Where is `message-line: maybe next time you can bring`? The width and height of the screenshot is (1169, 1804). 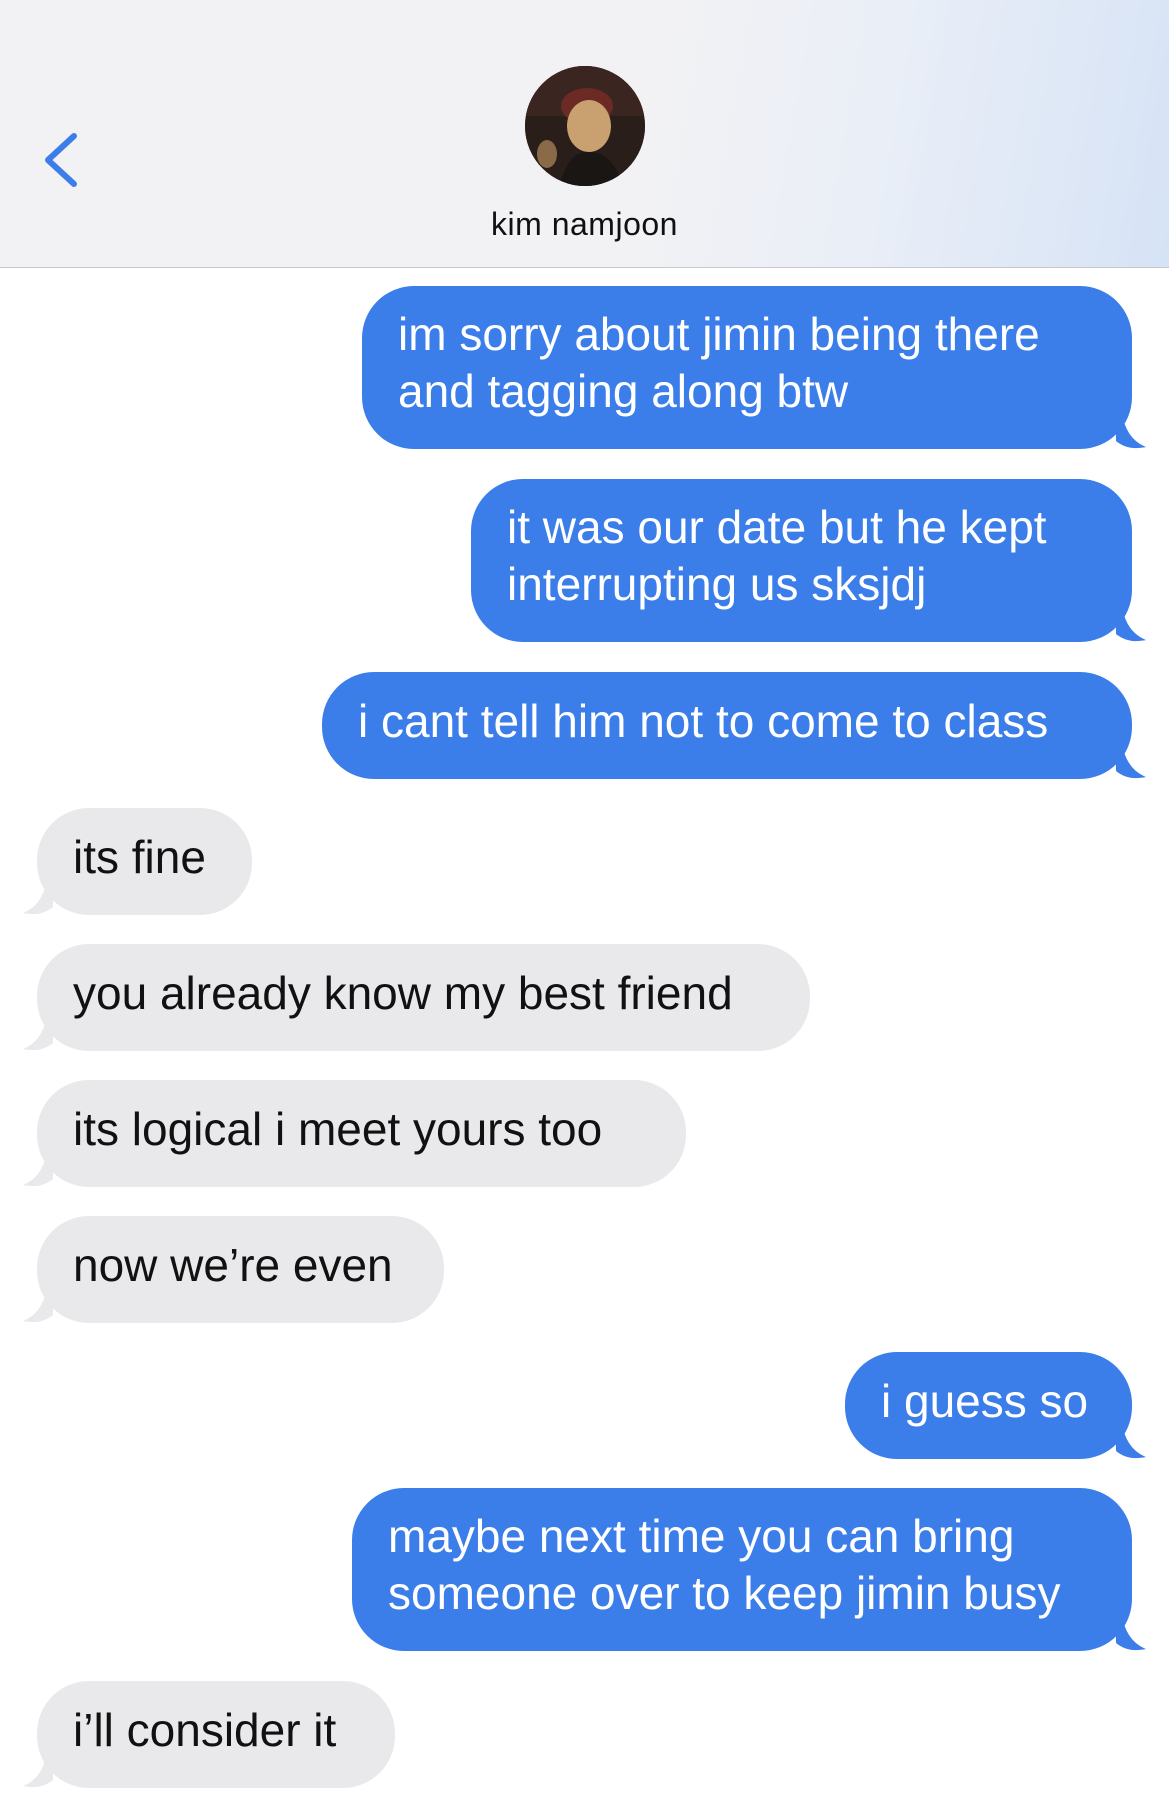 message-line: maybe next time you can bring is located at coordinates (701, 1536).